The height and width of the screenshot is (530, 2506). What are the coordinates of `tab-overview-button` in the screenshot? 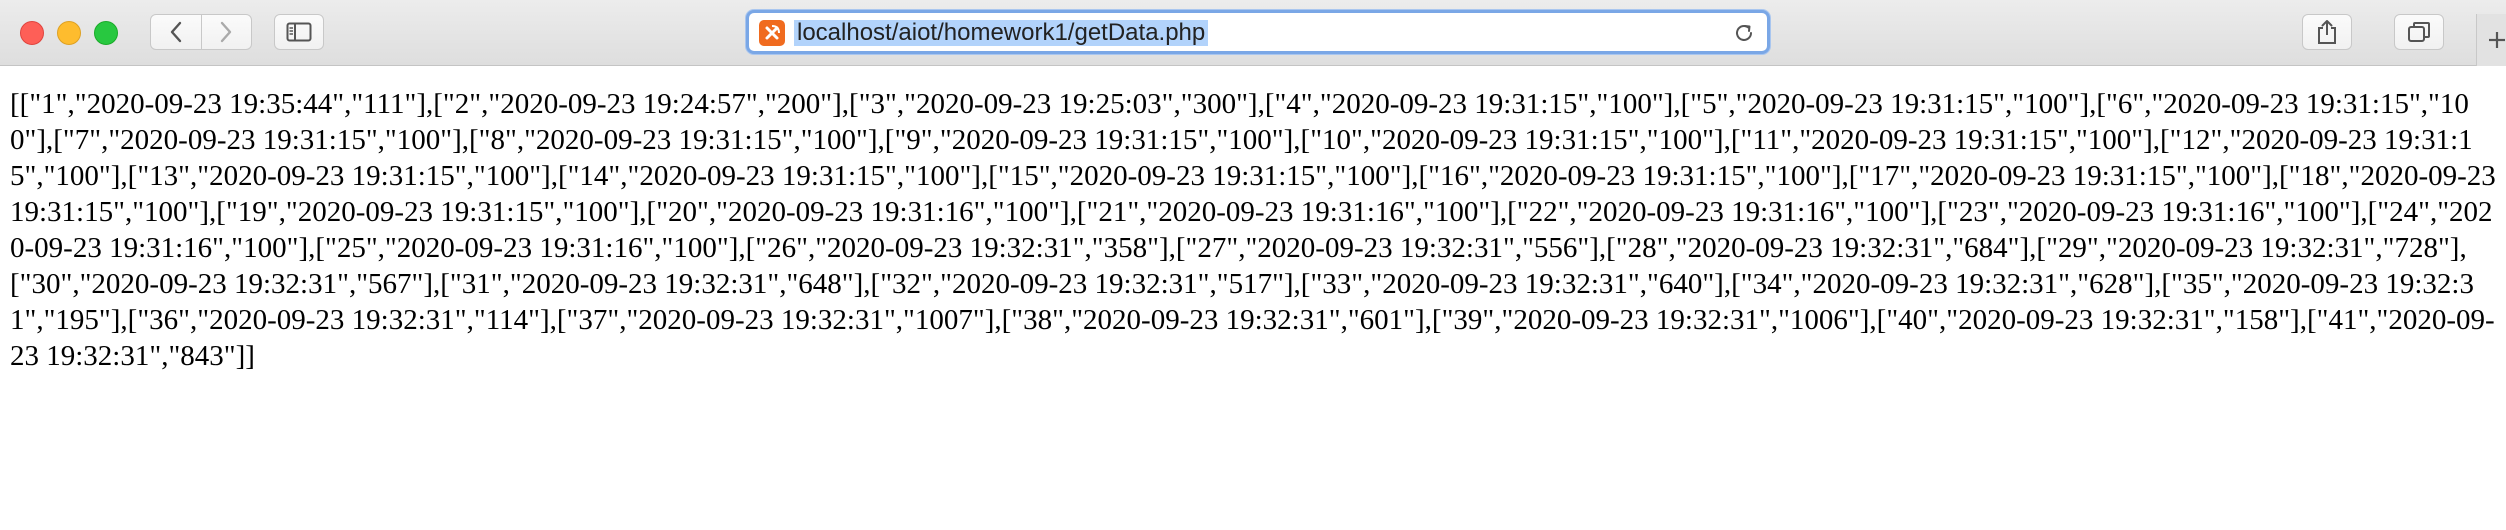 It's located at (2419, 32).